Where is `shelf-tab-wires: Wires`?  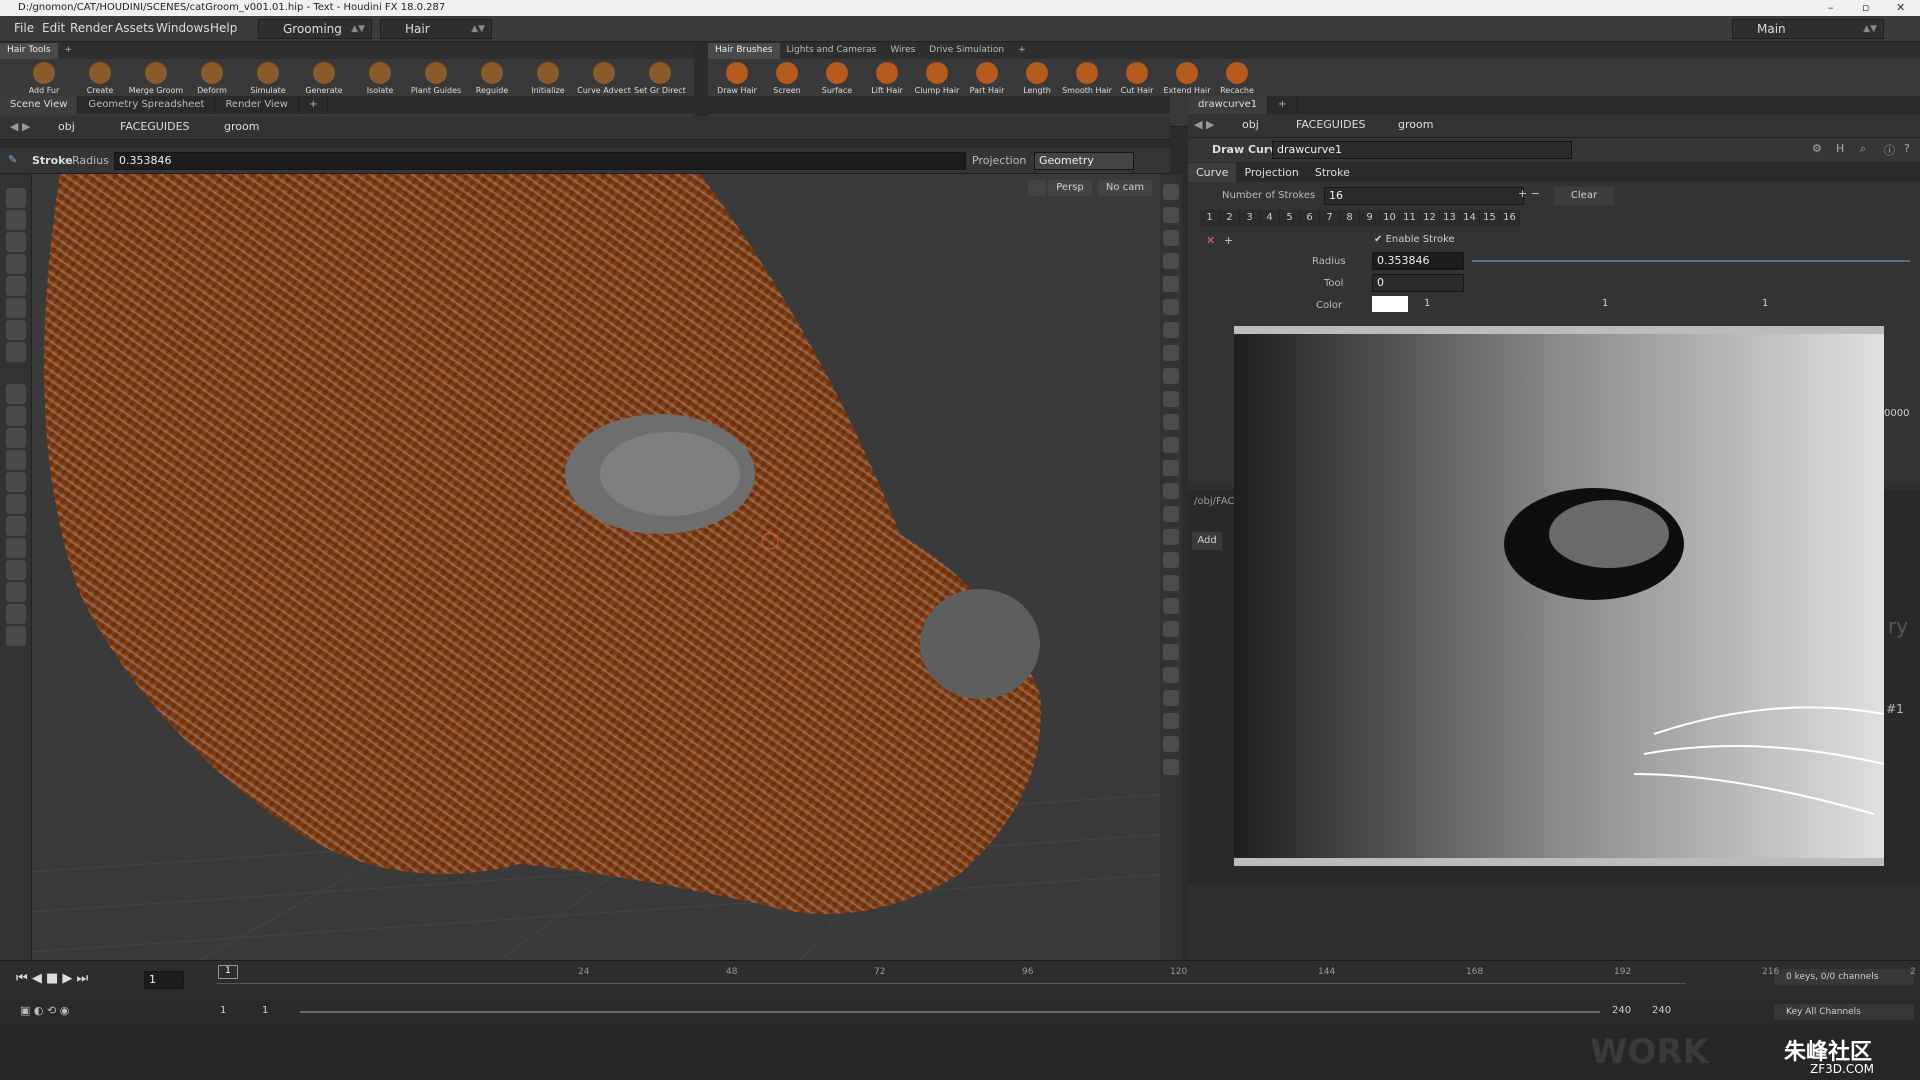
shelf-tab-wires: Wires is located at coordinates (902, 51).